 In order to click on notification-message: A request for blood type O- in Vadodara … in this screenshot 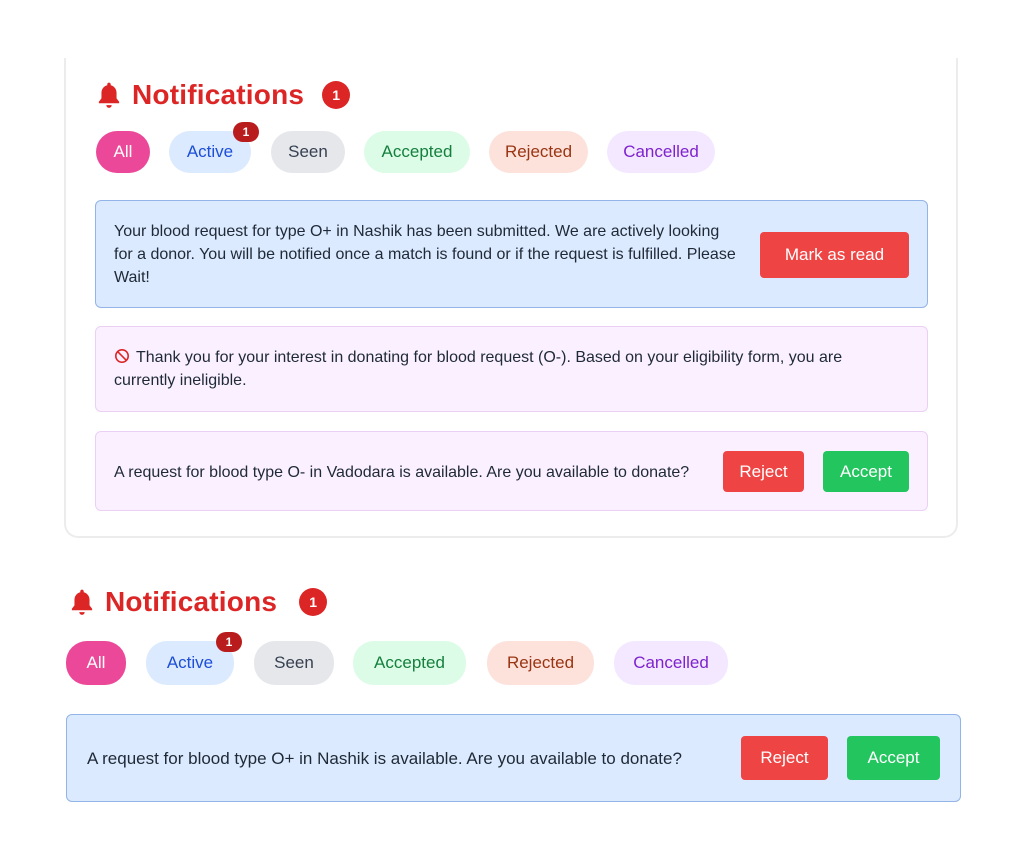, I will do `click(402, 472)`.